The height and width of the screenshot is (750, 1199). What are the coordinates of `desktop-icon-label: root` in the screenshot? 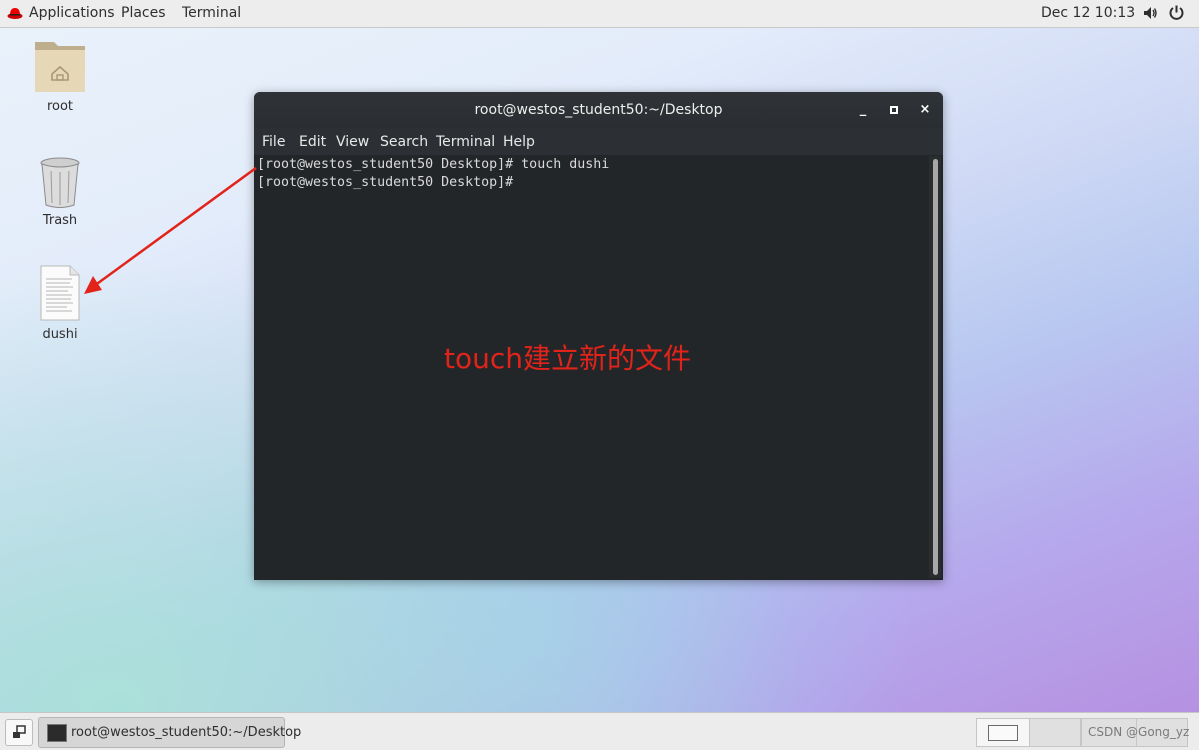 It's located at (60, 106).